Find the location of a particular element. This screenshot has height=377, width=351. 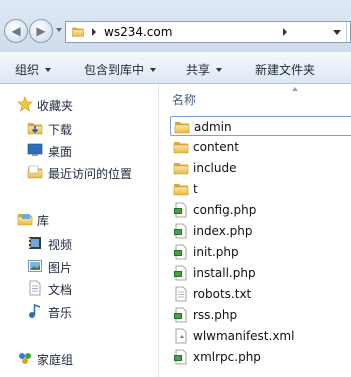

video-icon is located at coordinates (35, 243).